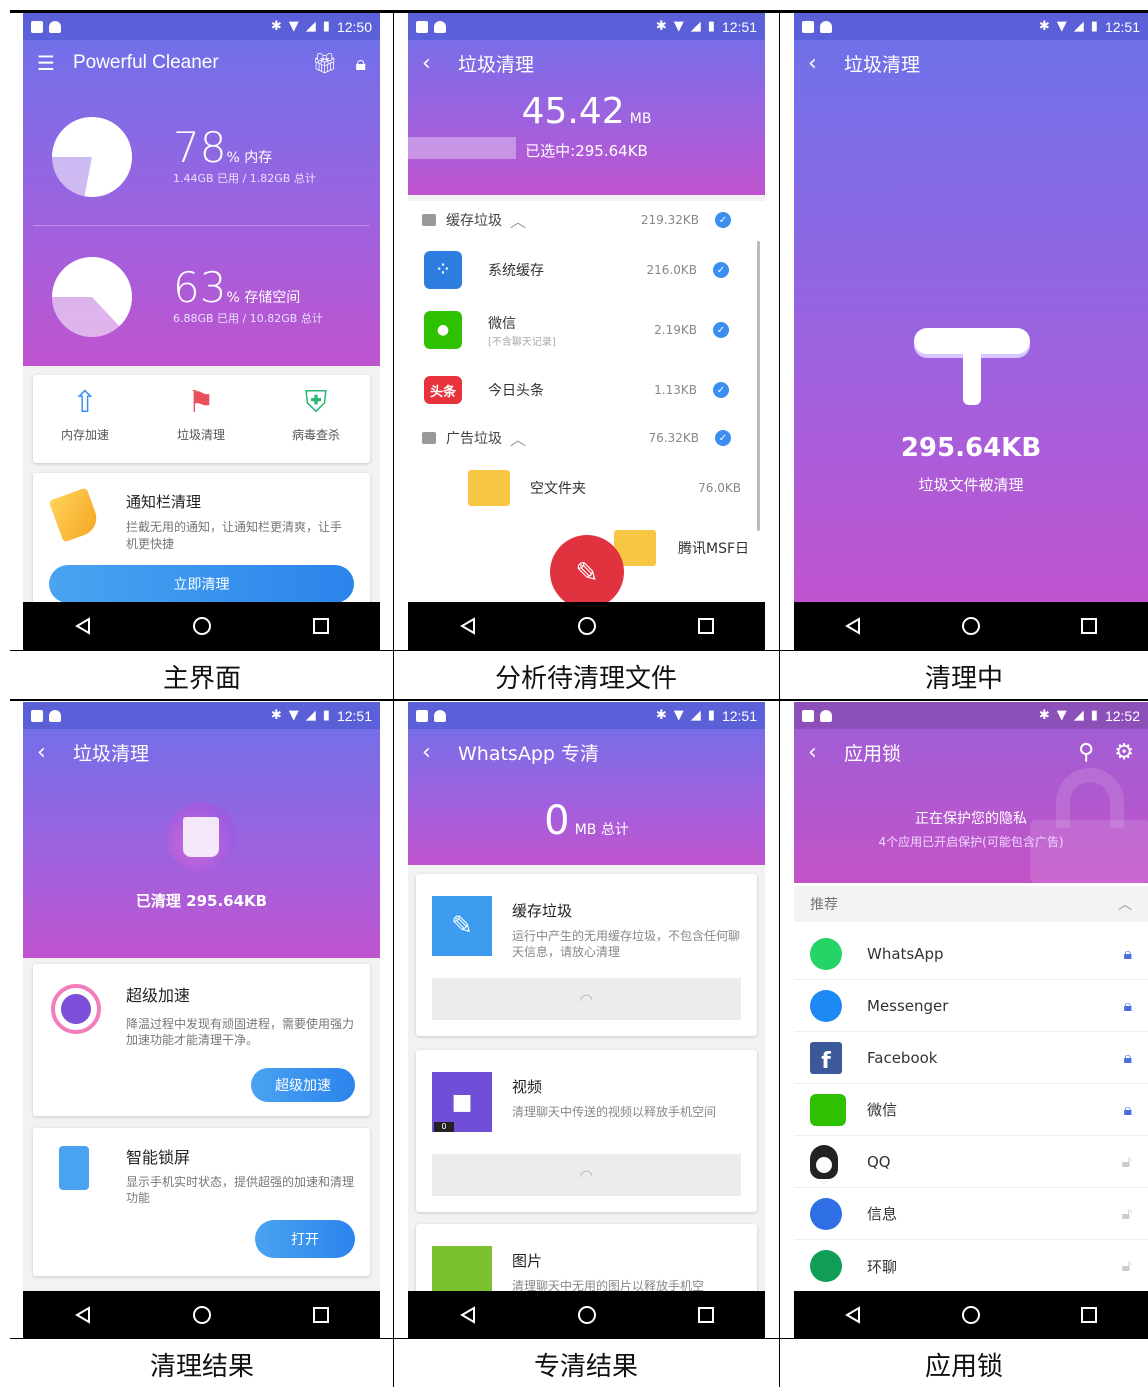  I want to click on clean-now-button: 立即清理, so click(201, 584).